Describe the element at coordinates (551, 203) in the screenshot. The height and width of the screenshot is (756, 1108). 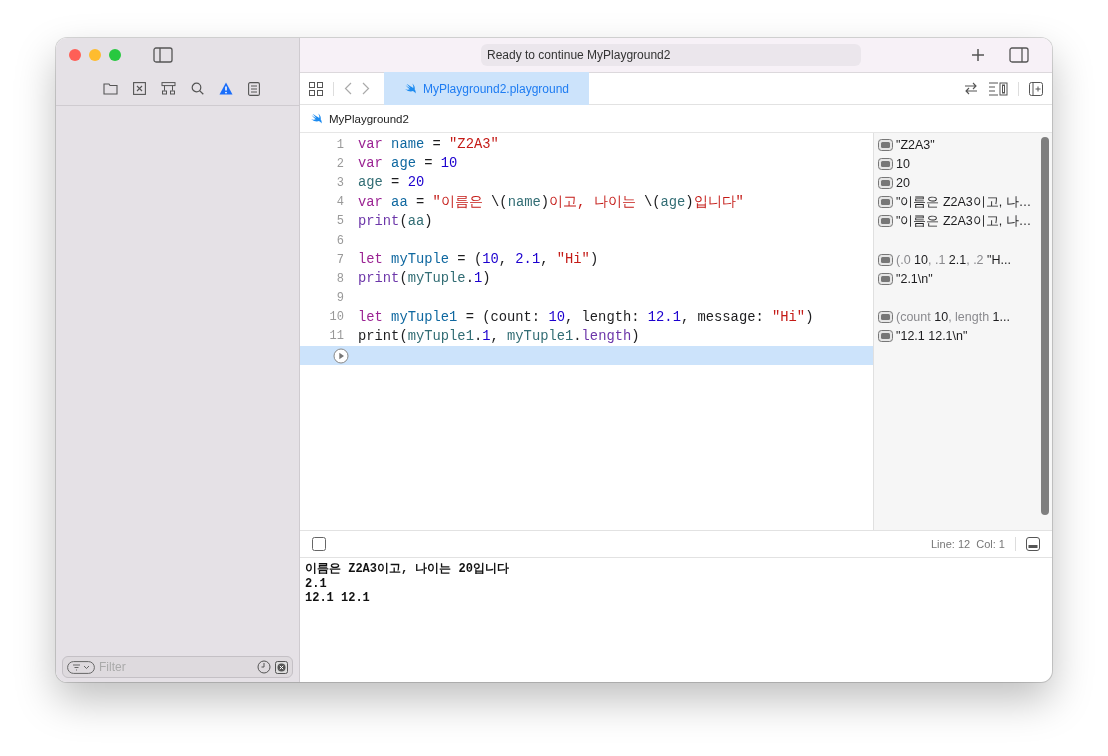
I see `code-line: var aa = "이름은 \(name)이고, 나이는 \(age)입니다"` at that location.